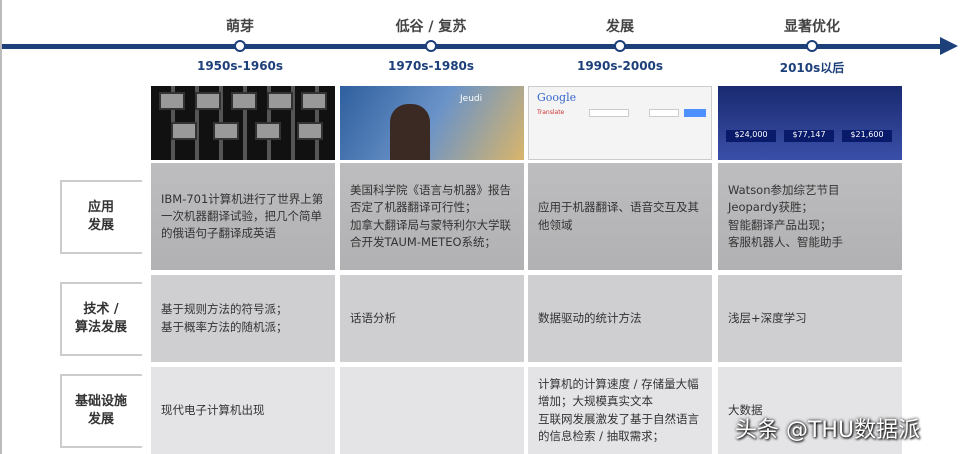  What do you see at coordinates (812, 27) in the screenshot?
I see `phase-title: 显著优化` at bounding box center [812, 27].